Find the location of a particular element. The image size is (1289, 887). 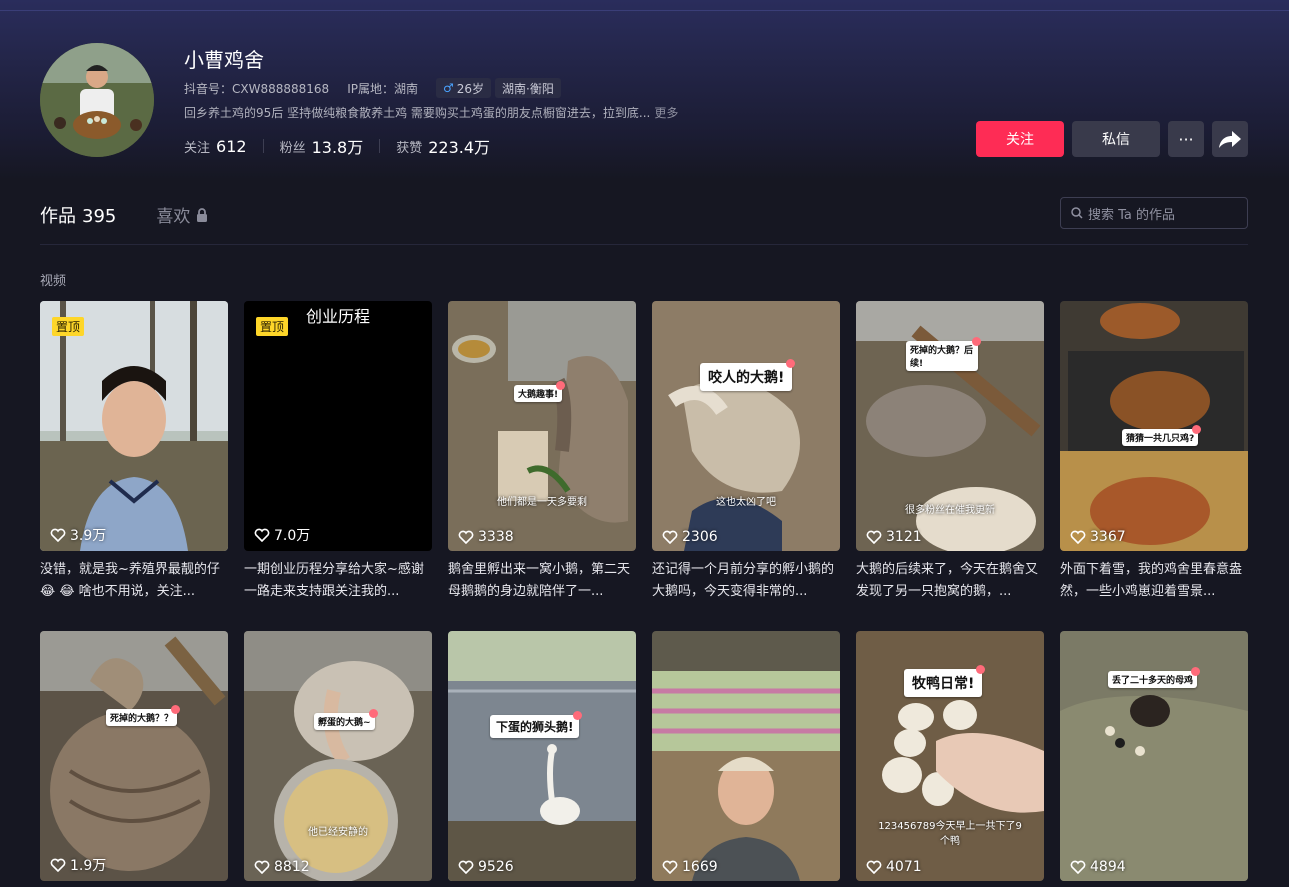

video-card: 死掉的大鹅？？ 1.9万 is located at coordinates (134, 756).